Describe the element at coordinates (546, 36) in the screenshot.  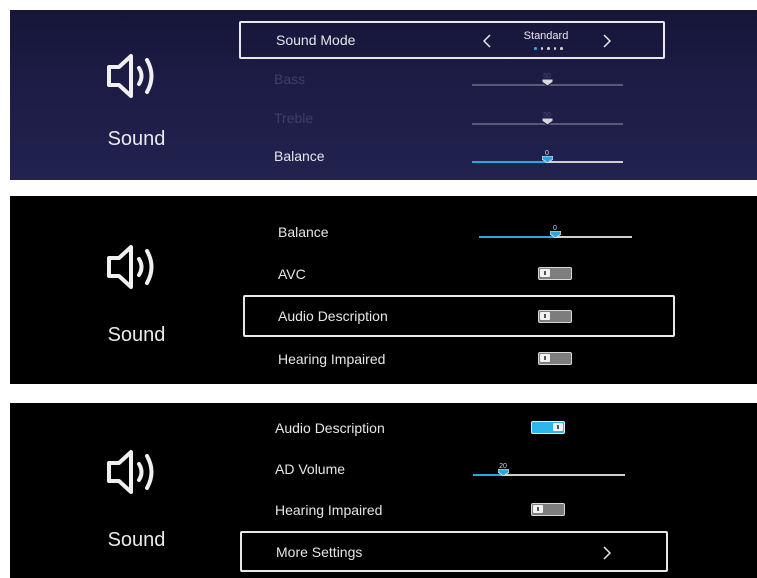
I see `sound-mode-value: Standard` at that location.